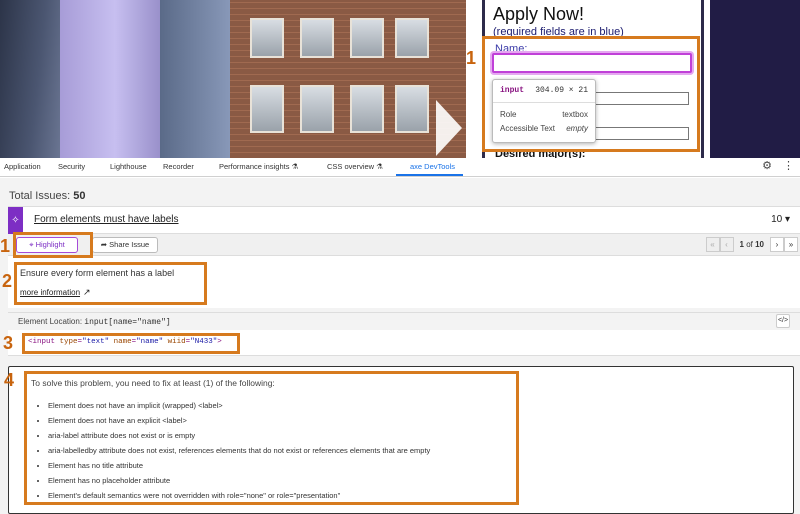  I want to click on tab-security: Security, so click(71, 166).